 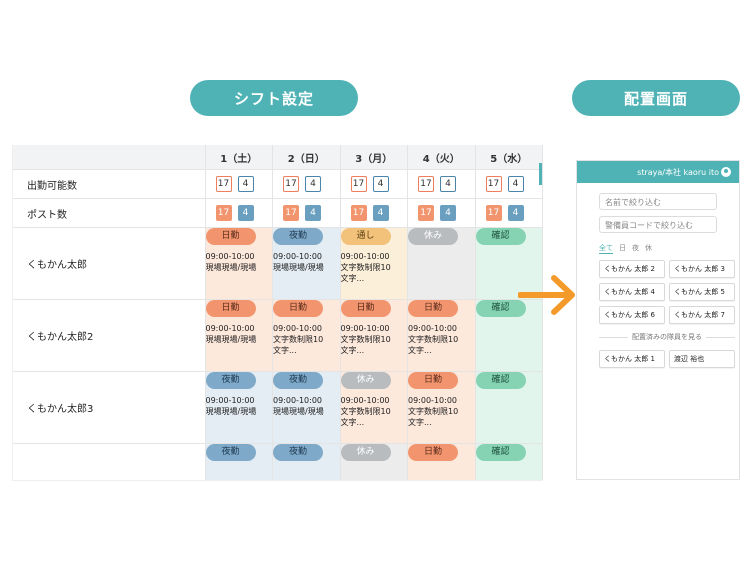 I want to click on assigned-card-grid: くもかん 太郎 1 渡辺 裕也, so click(x=669, y=359).